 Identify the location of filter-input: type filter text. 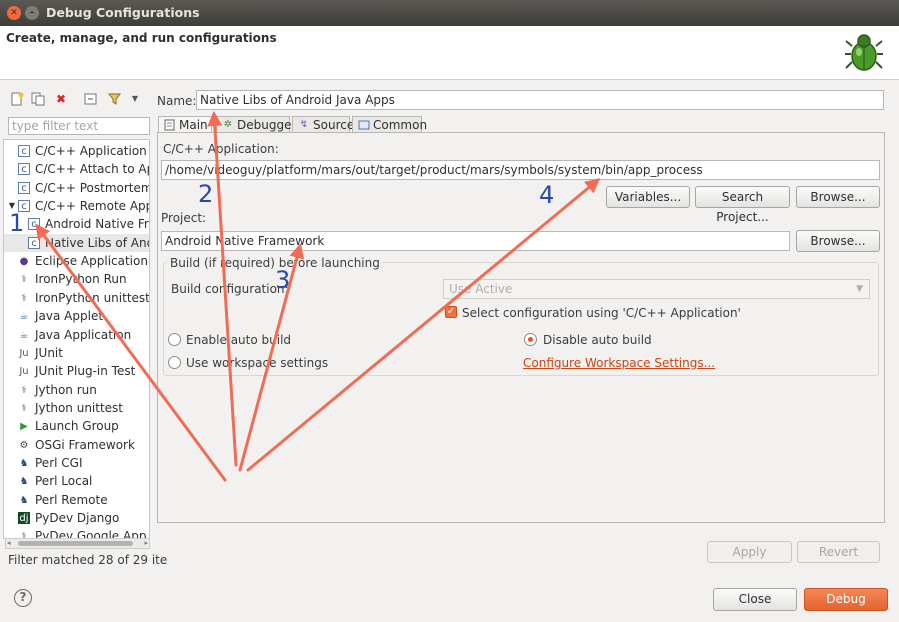
(79, 126).